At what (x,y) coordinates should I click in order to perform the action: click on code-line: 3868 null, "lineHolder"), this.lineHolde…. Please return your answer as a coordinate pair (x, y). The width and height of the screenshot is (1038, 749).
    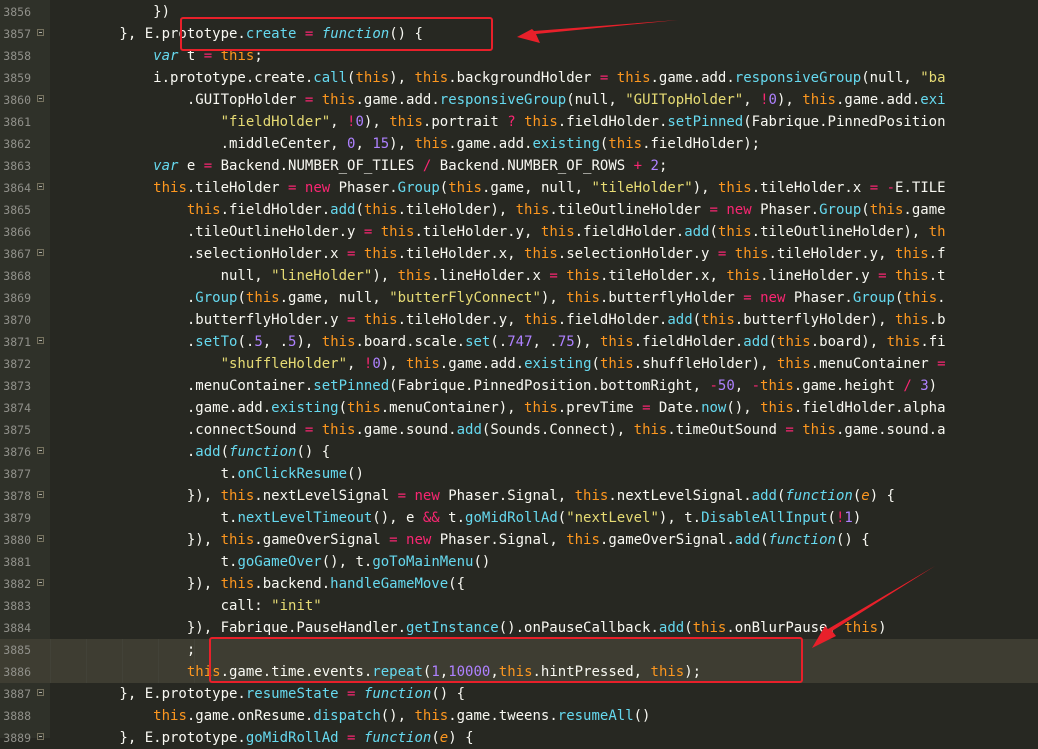
    Looking at the image, I should click on (519, 276).